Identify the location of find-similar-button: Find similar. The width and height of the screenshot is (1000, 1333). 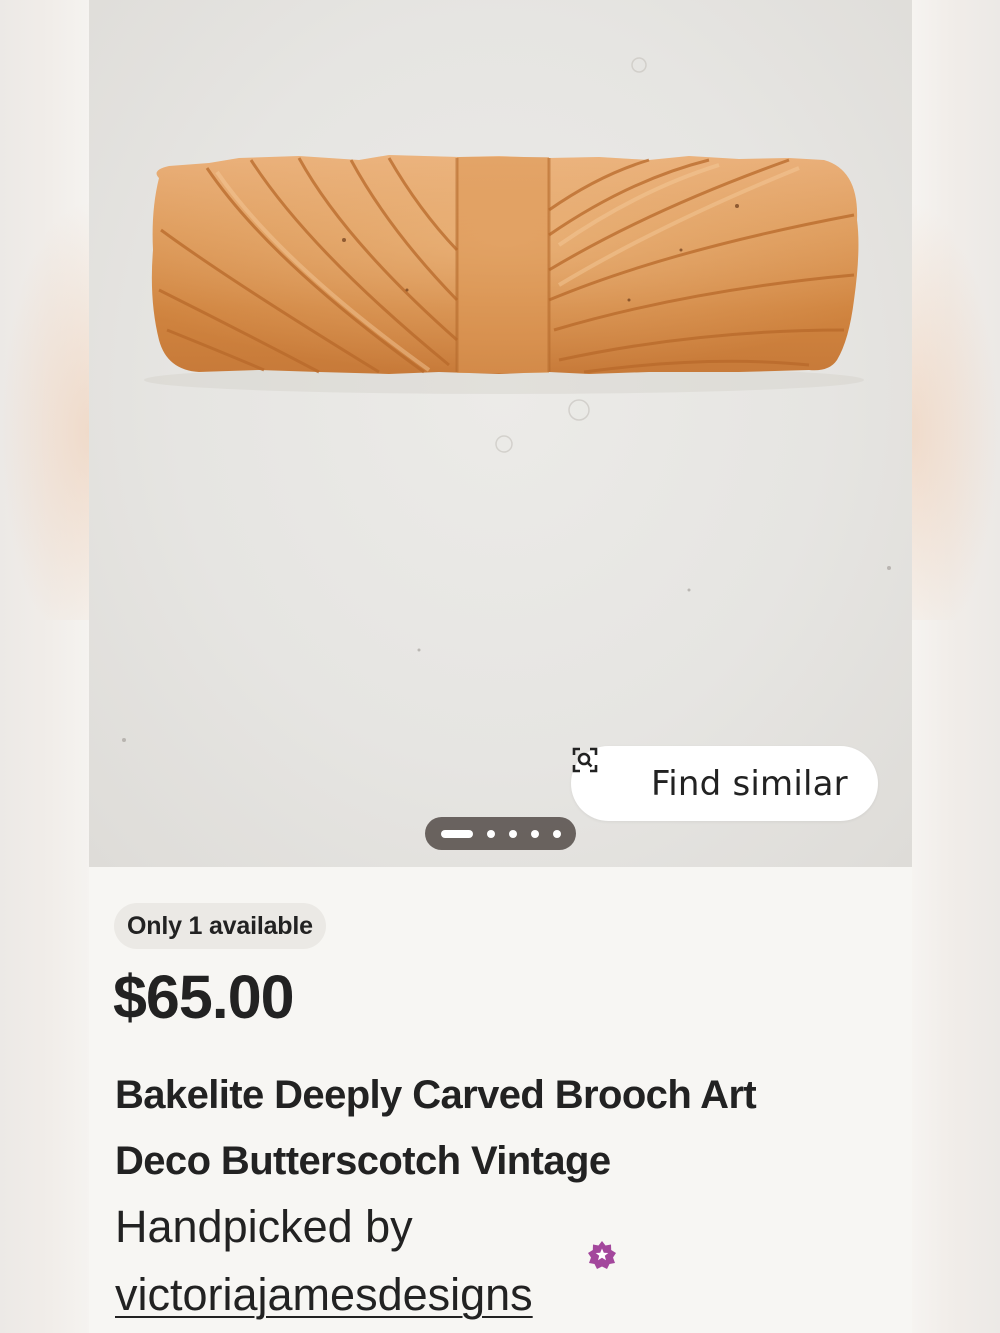
(724, 783).